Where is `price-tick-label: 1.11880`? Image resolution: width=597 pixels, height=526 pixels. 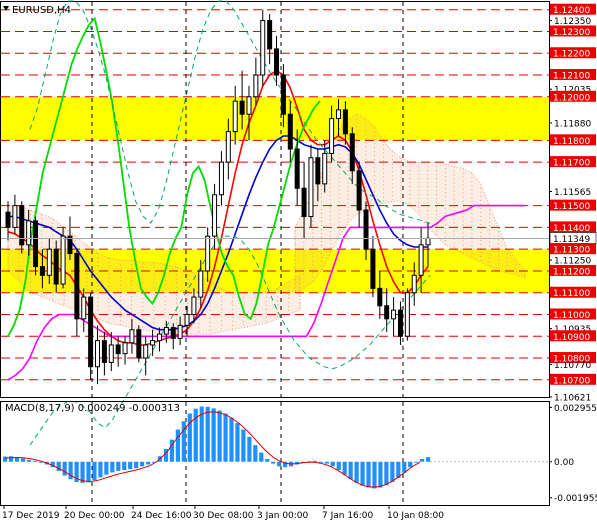
price-tick-label: 1.11880 is located at coordinates (572, 124).